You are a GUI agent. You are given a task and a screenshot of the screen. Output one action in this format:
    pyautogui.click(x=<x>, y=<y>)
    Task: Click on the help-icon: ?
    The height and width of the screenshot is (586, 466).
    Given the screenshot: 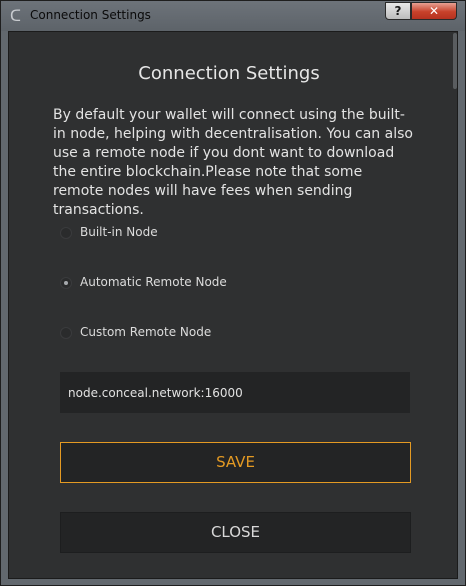 What is the action you would take?
    pyautogui.click(x=398, y=11)
    